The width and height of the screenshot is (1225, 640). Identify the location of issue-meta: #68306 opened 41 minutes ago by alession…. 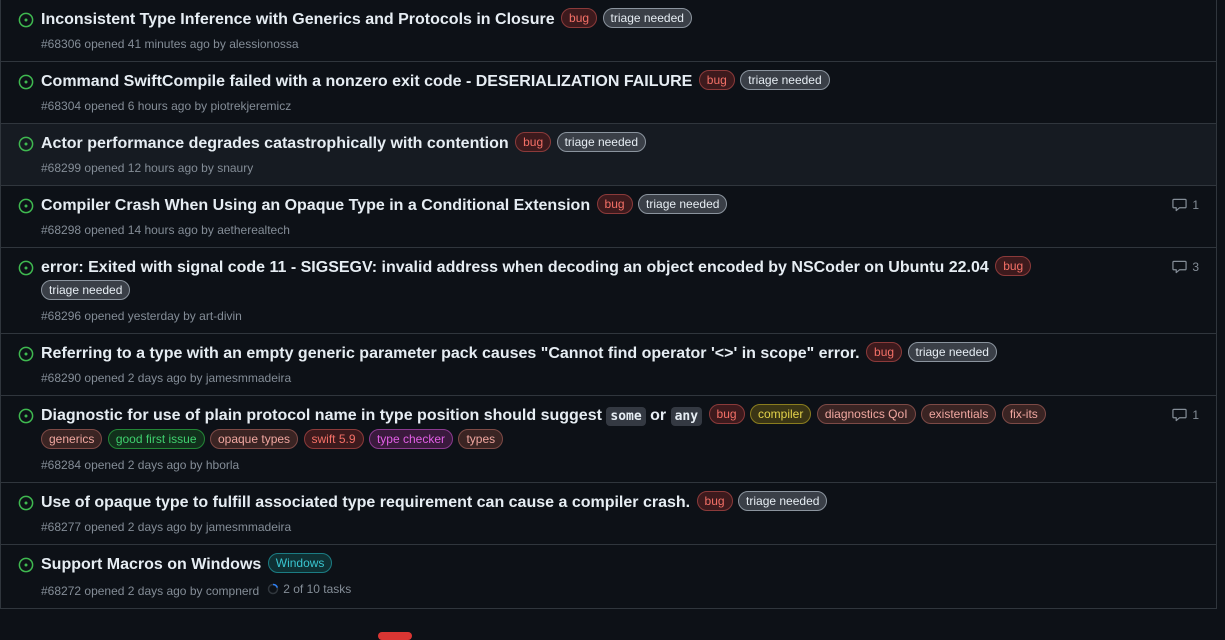
(568, 44).